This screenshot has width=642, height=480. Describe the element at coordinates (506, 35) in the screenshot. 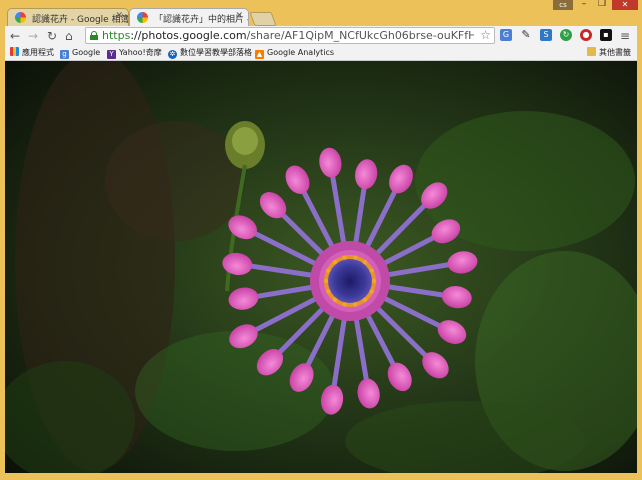

I see `translate-extension-icon: G` at that location.